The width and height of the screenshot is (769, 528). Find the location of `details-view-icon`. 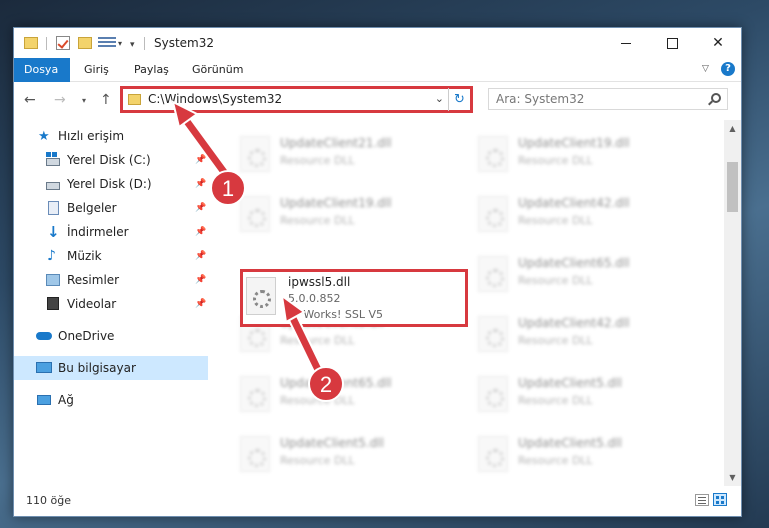

details-view-icon is located at coordinates (702, 500).